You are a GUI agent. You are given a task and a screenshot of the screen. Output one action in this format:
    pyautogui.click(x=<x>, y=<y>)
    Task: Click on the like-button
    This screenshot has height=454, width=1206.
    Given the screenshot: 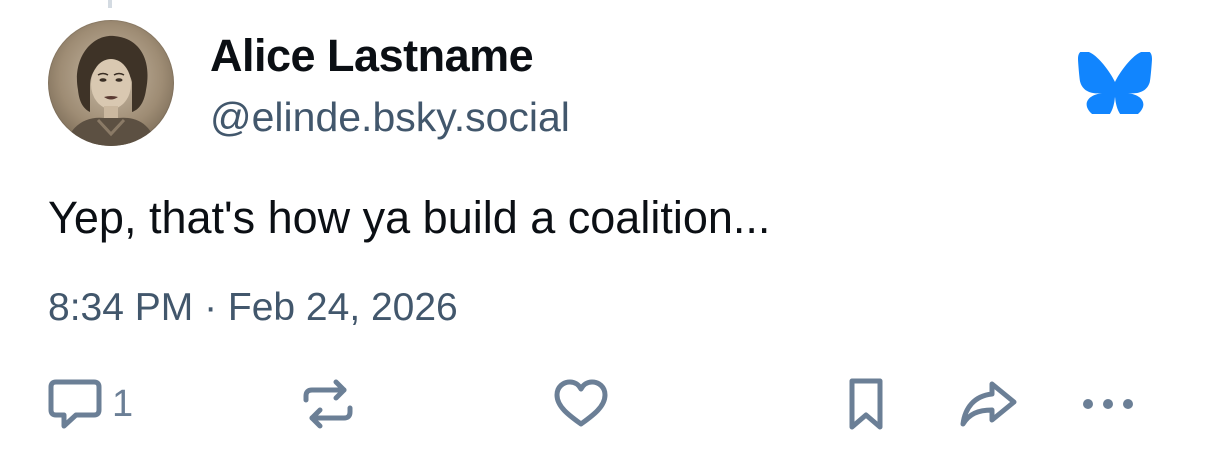 What is the action you would take?
    pyautogui.click(x=581, y=404)
    